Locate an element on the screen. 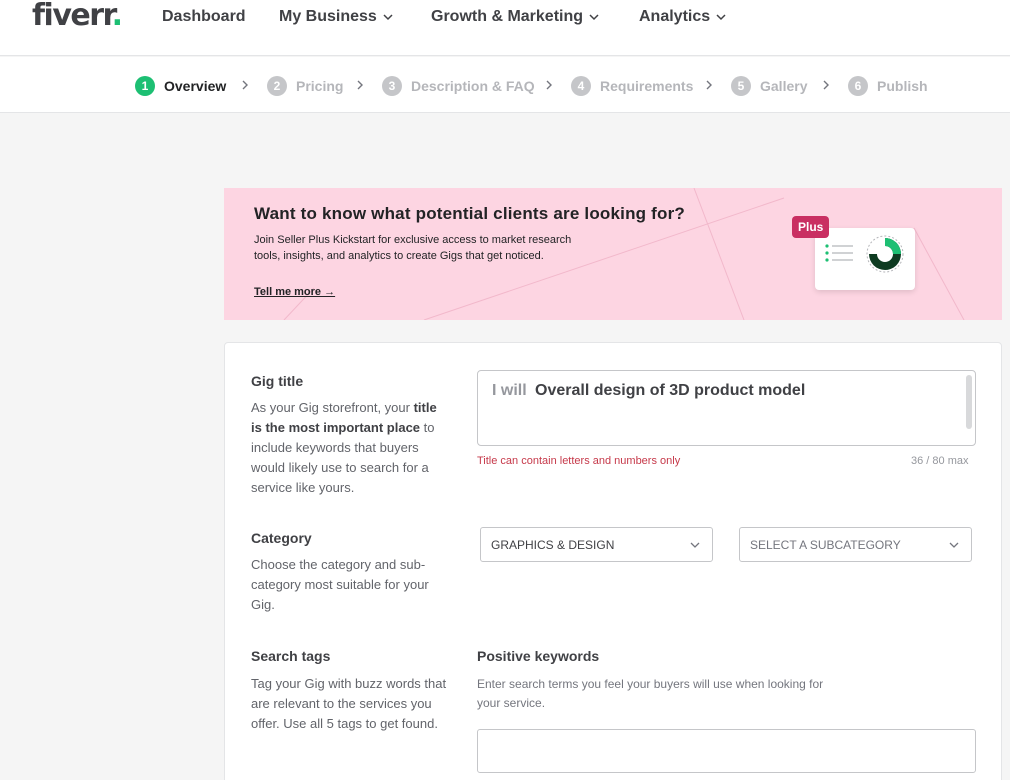  nav-growth-marketing: Growth & Marketing is located at coordinates (515, 17).